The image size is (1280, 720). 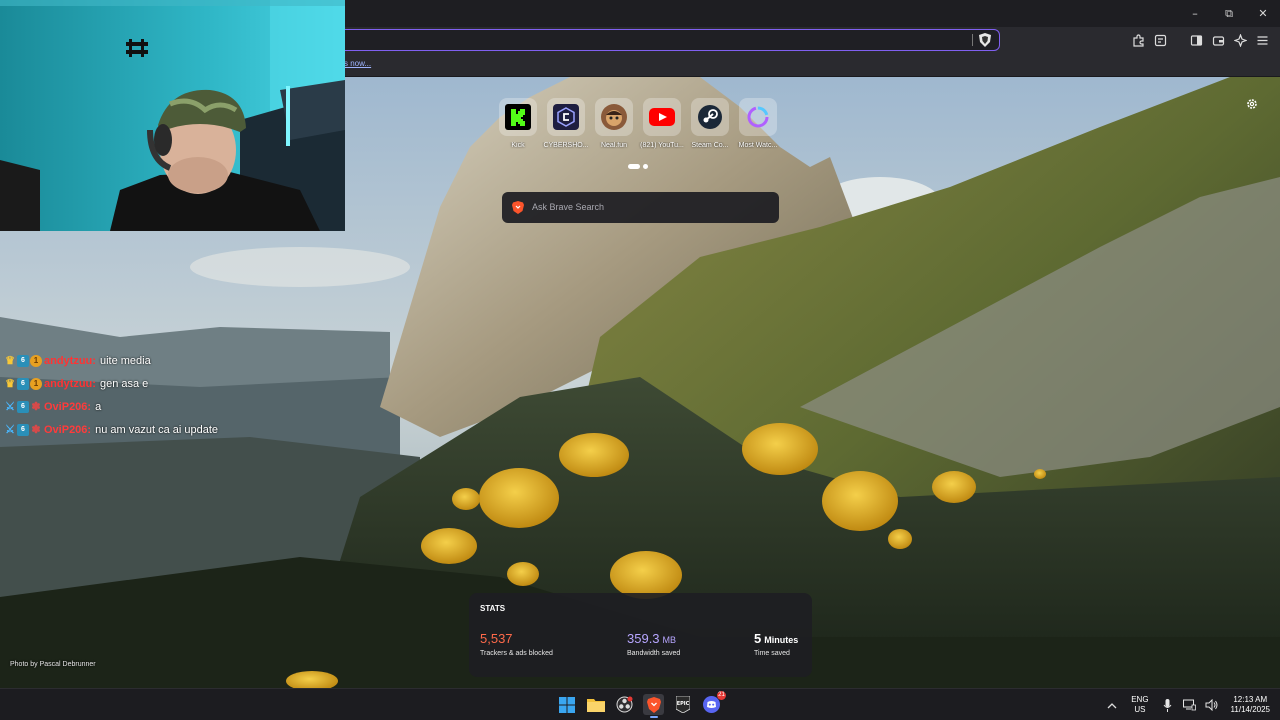 I want to click on discord-icon: 21, so click(x=713, y=703).